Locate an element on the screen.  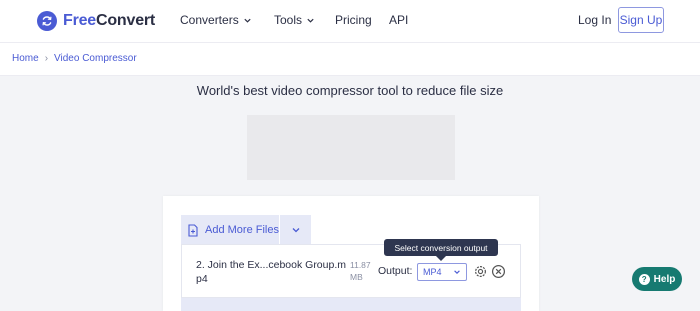
output-format-select: MP4 is located at coordinates (442, 272).